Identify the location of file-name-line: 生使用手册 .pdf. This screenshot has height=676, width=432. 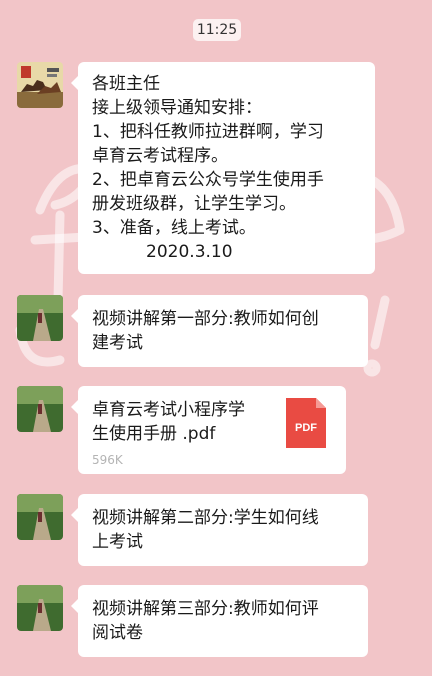
(154, 434).